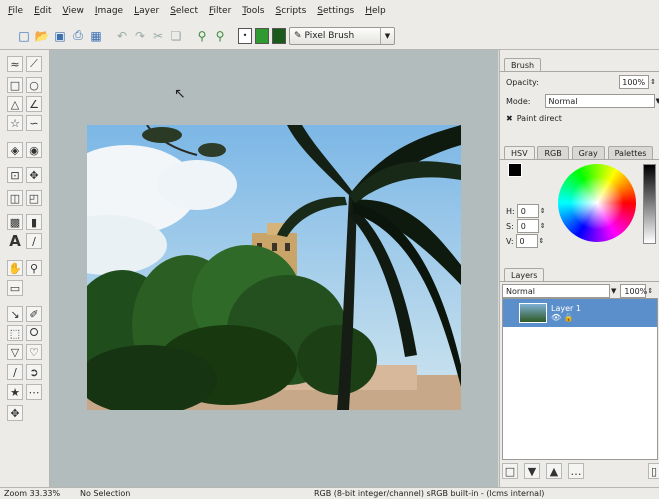 The image size is (659, 499). I want to click on color-tabs: HSV RGB Gray Palettes, so click(579, 153).